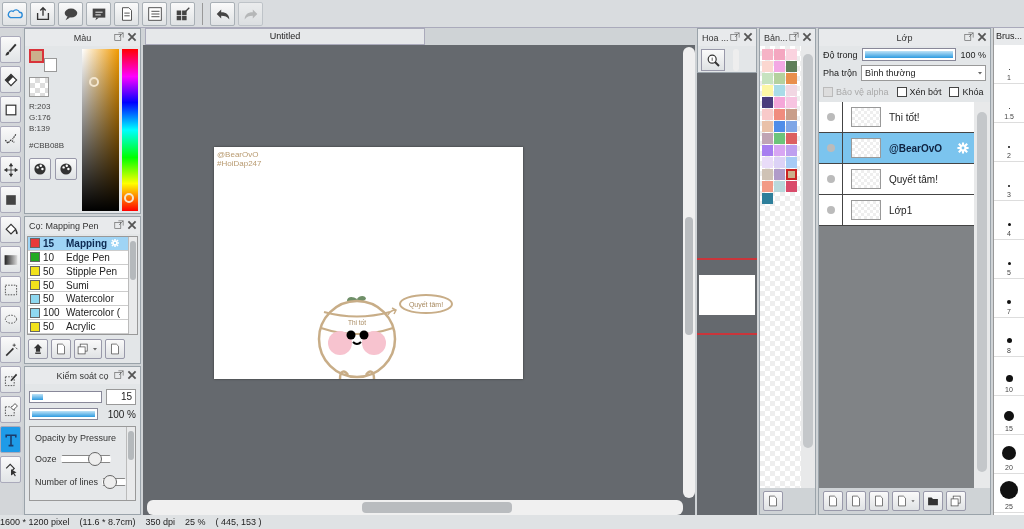 This screenshot has height=529, width=1024. Describe the element at coordinates (66, 169) in the screenshot. I see `palette-edit-button` at that location.